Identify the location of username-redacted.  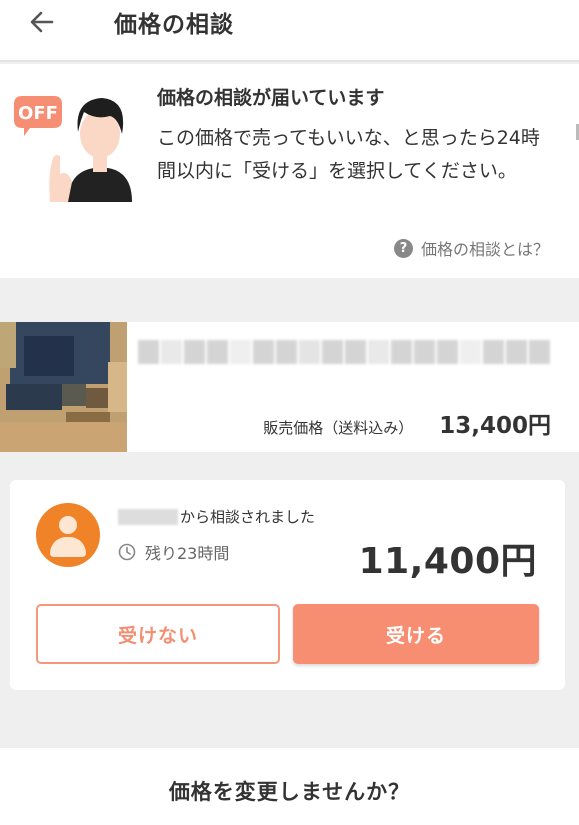
(148, 516).